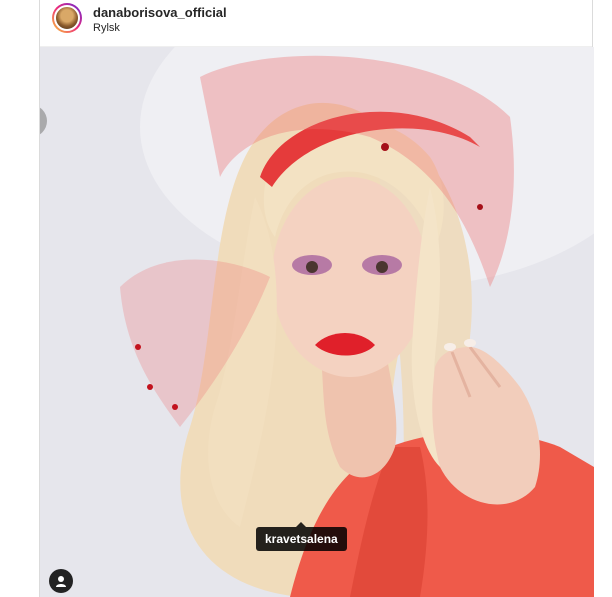 The image size is (612, 597). I want to click on user-icon-glyph, so click(61, 581).